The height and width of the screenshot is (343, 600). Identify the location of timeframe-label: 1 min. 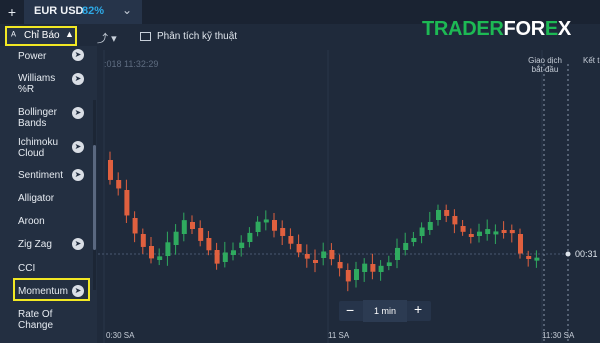
(385, 311).